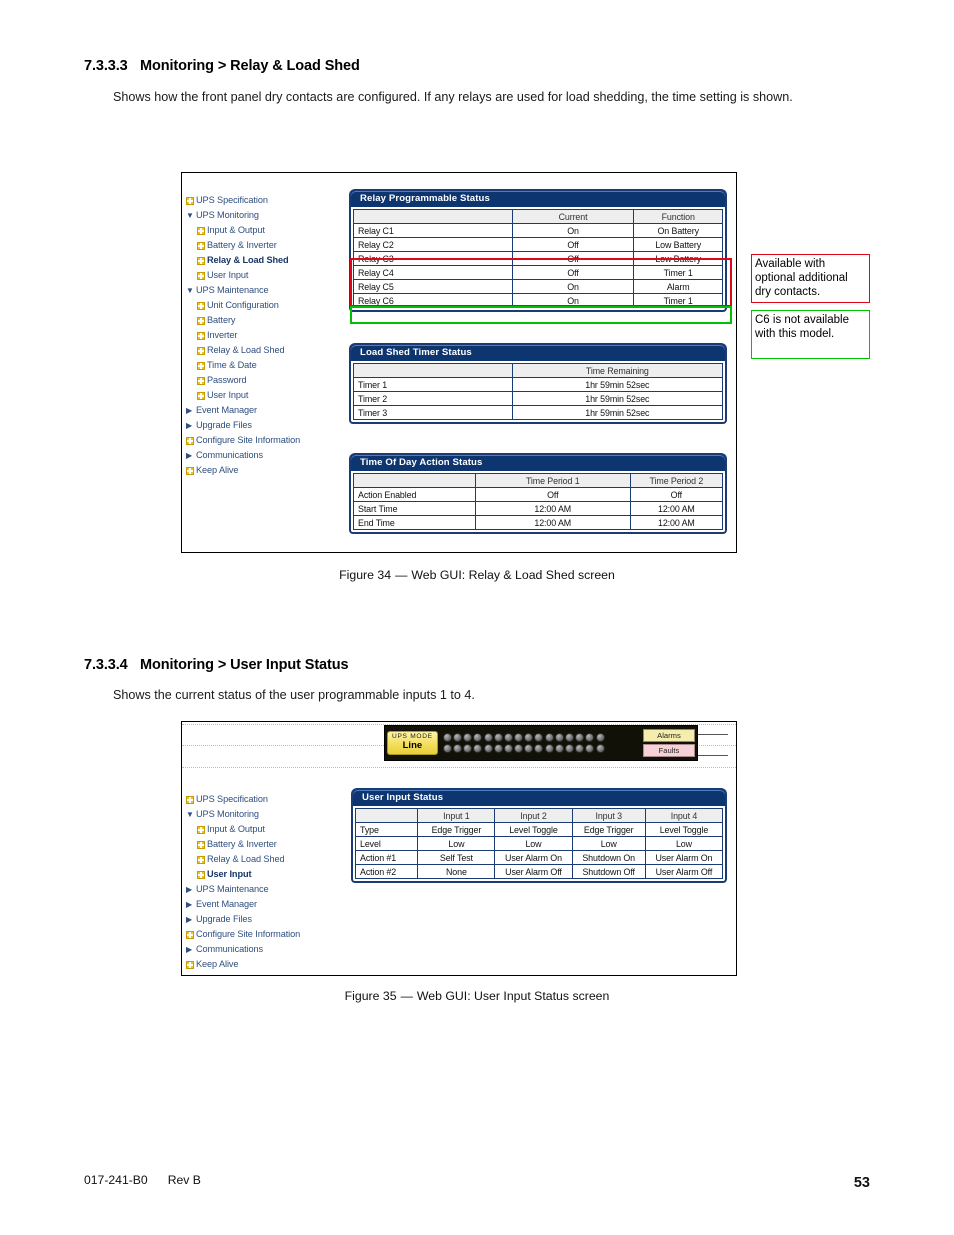  Describe the element at coordinates (617, 398) in the screenshot. I see `cell-value: 1hr 59min 52sec` at that location.